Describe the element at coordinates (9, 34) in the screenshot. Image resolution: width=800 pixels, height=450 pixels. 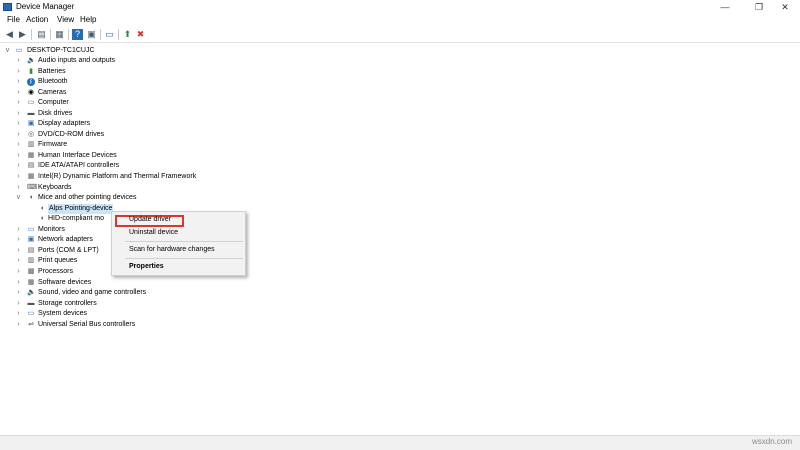
I see `back-icon: ◀` at that location.